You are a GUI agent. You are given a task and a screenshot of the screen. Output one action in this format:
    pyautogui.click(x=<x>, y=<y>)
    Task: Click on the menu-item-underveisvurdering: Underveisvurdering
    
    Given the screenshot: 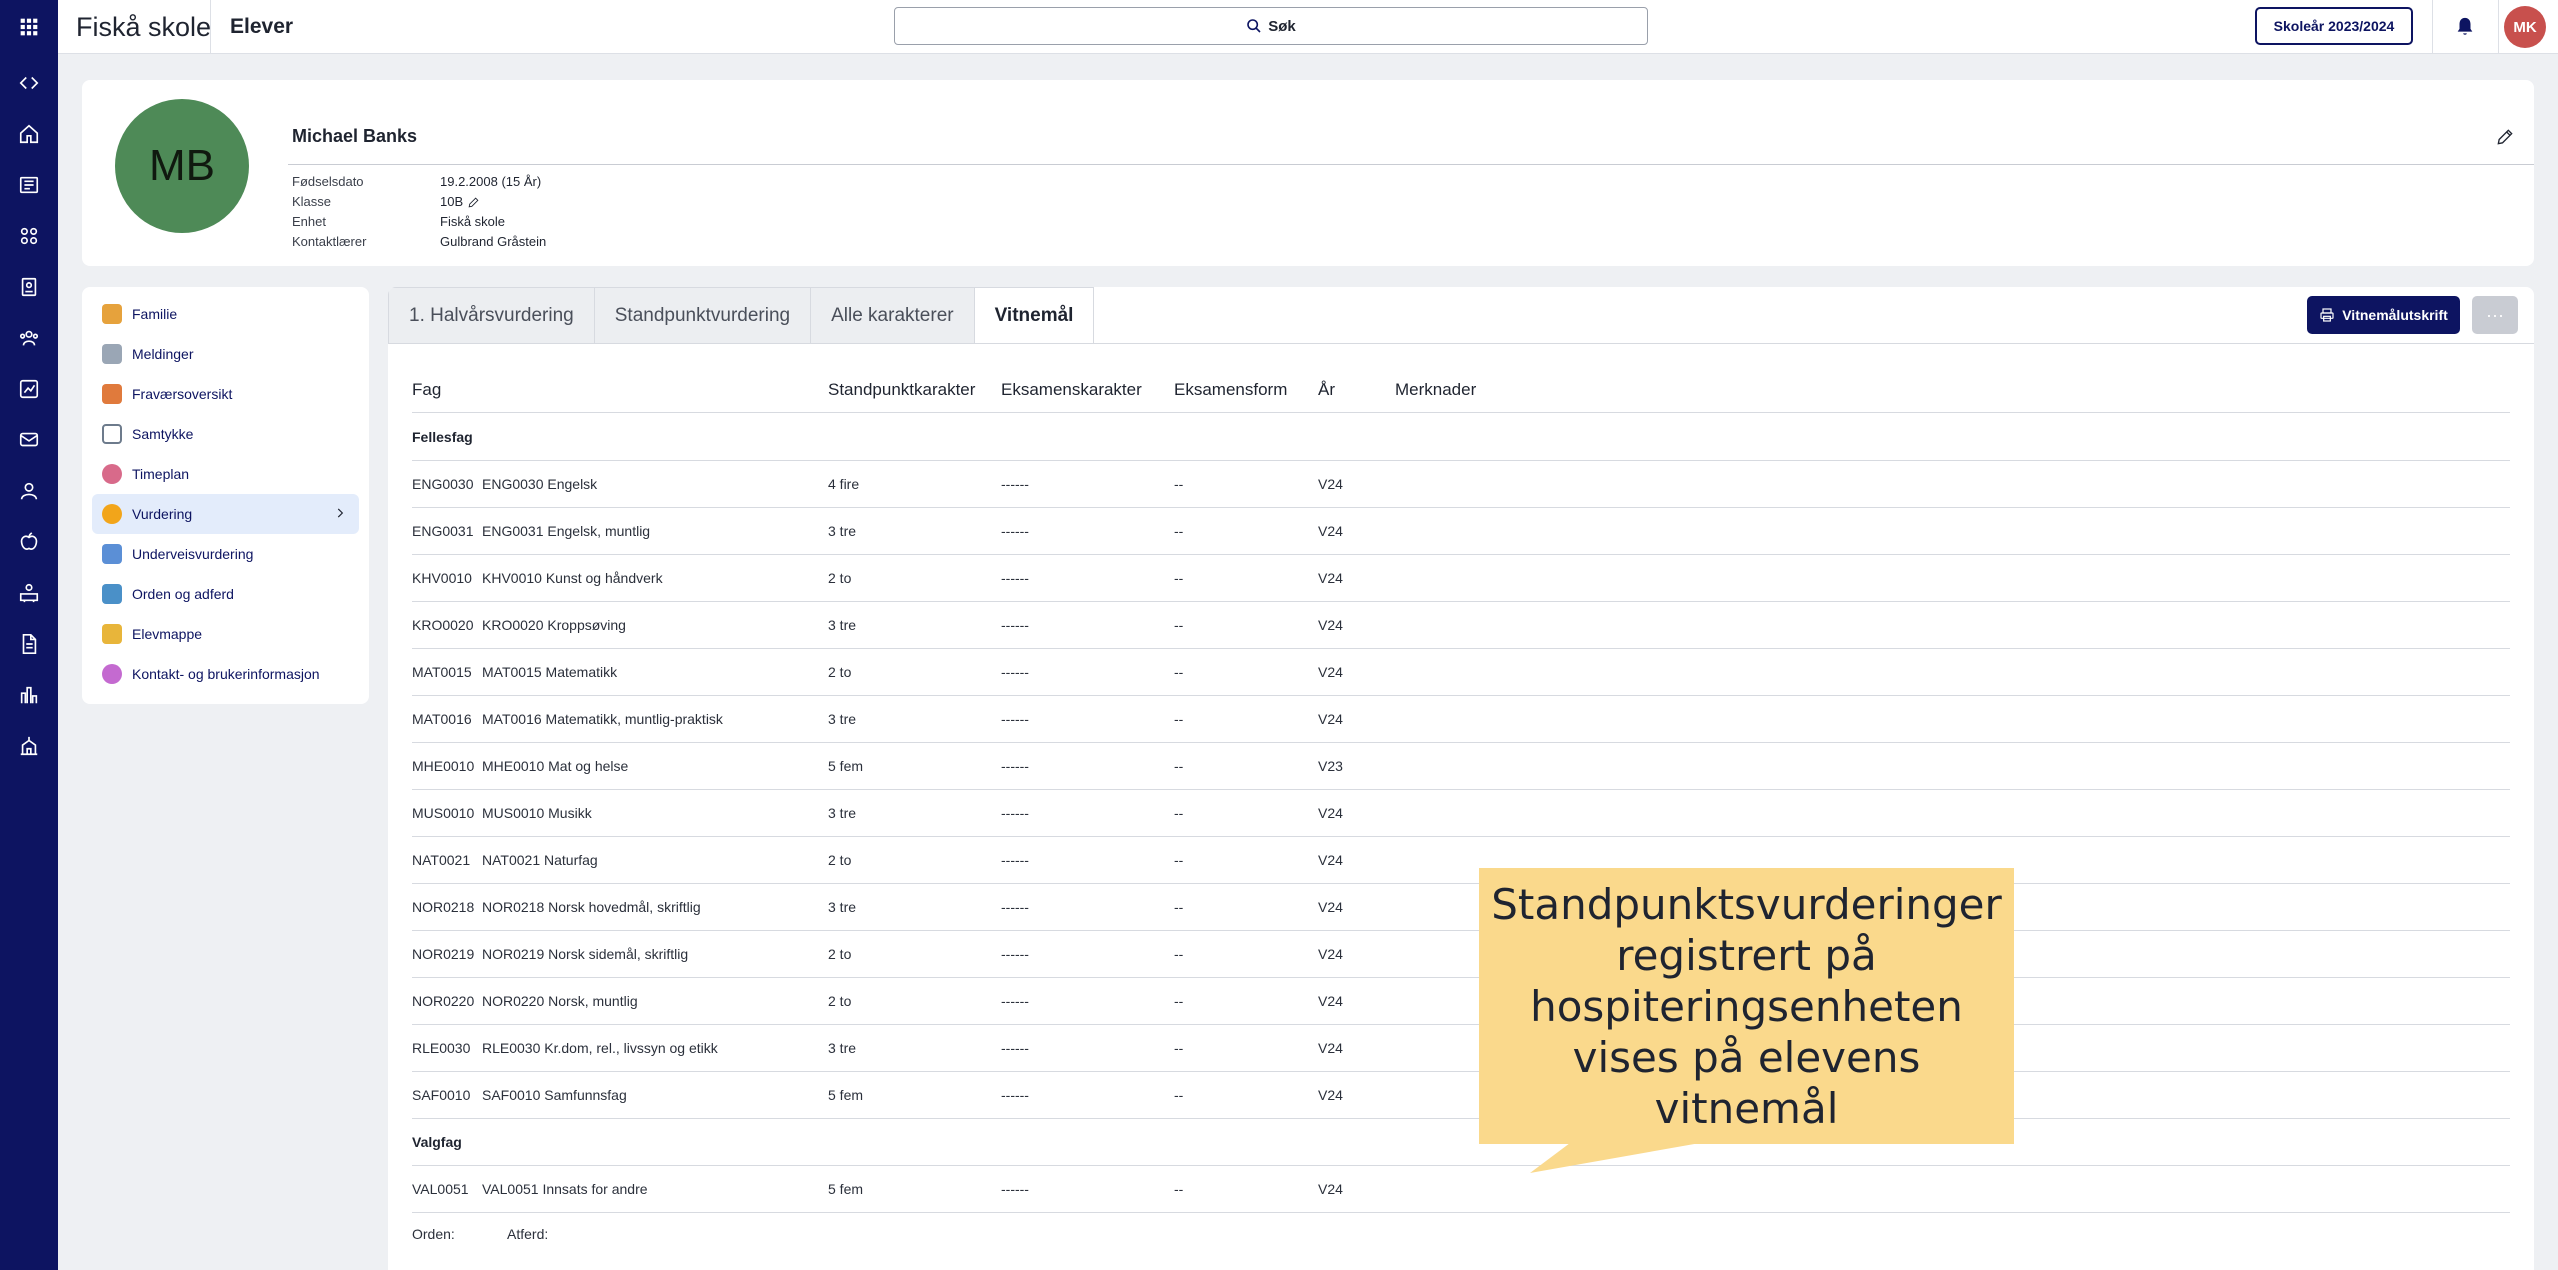 What is the action you would take?
    pyautogui.click(x=225, y=554)
    